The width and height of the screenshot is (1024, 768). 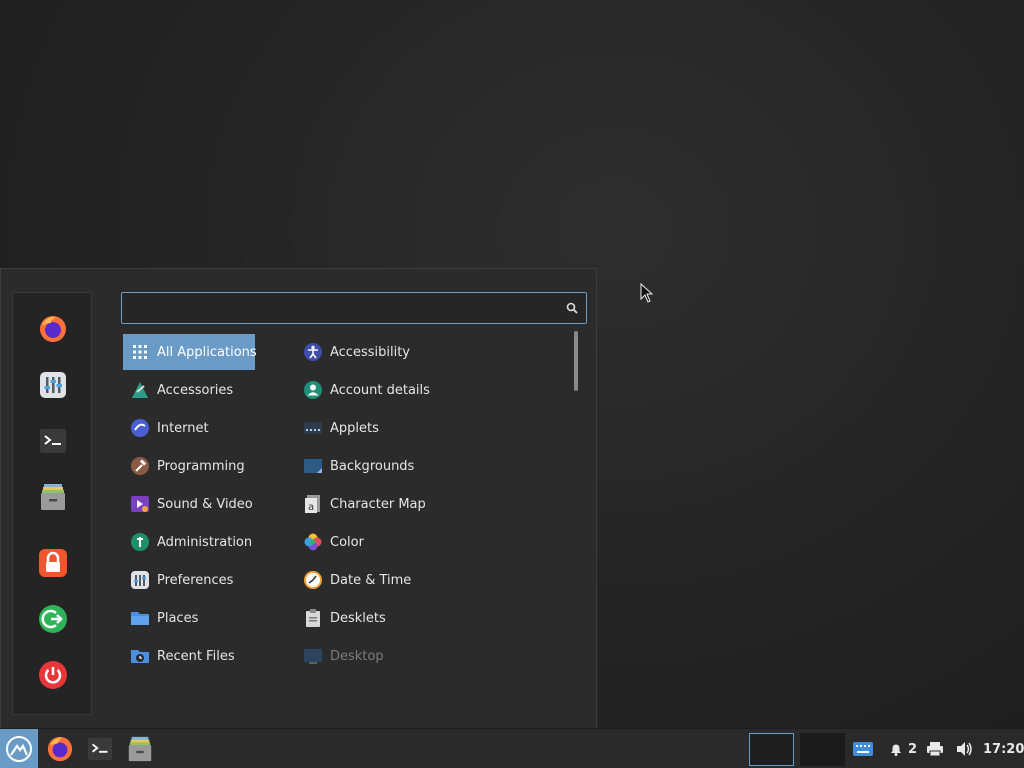 What do you see at coordinates (140, 656) in the screenshot?
I see `recent-files-icon` at bounding box center [140, 656].